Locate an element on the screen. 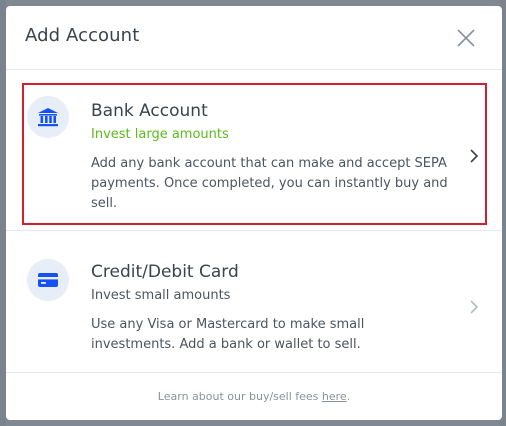 The width and height of the screenshot is (506, 426). footer-text: Learn about our buy/sell fees is located at coordinates (239, 396).